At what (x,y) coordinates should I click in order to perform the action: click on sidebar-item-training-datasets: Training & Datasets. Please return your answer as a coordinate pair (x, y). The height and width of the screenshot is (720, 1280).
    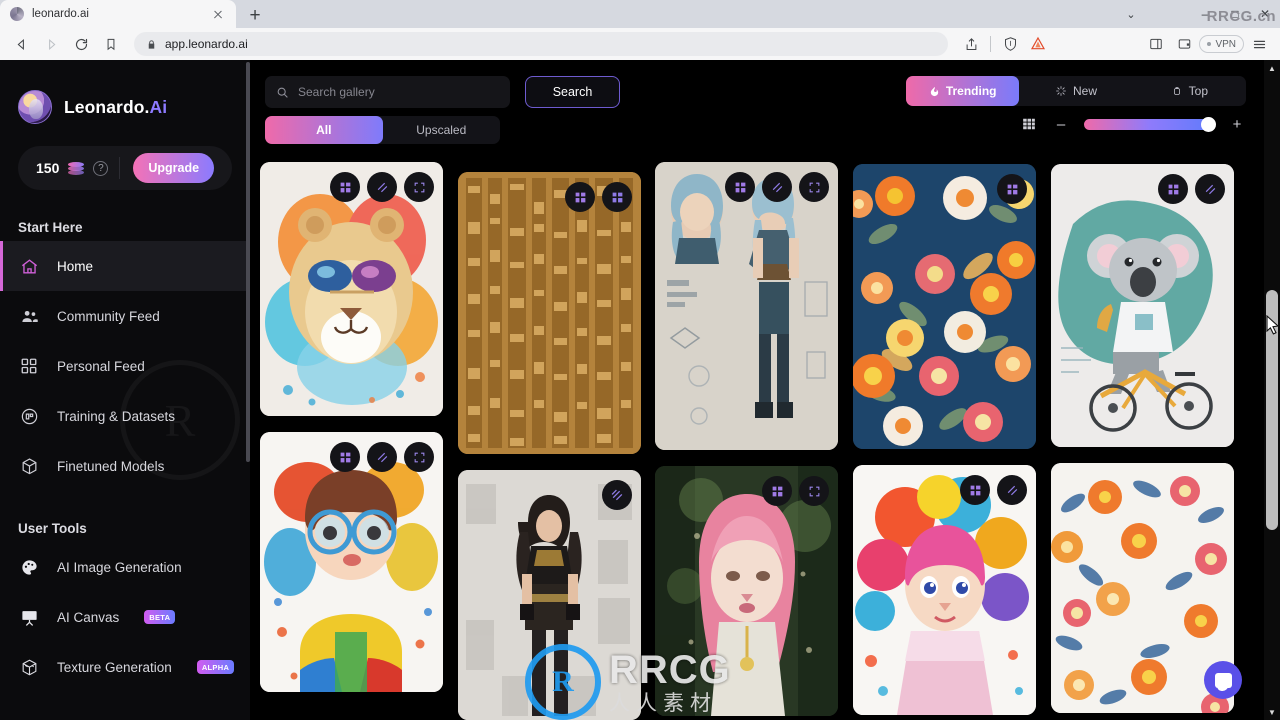
    Looking at the image, I should click on (125, 416).